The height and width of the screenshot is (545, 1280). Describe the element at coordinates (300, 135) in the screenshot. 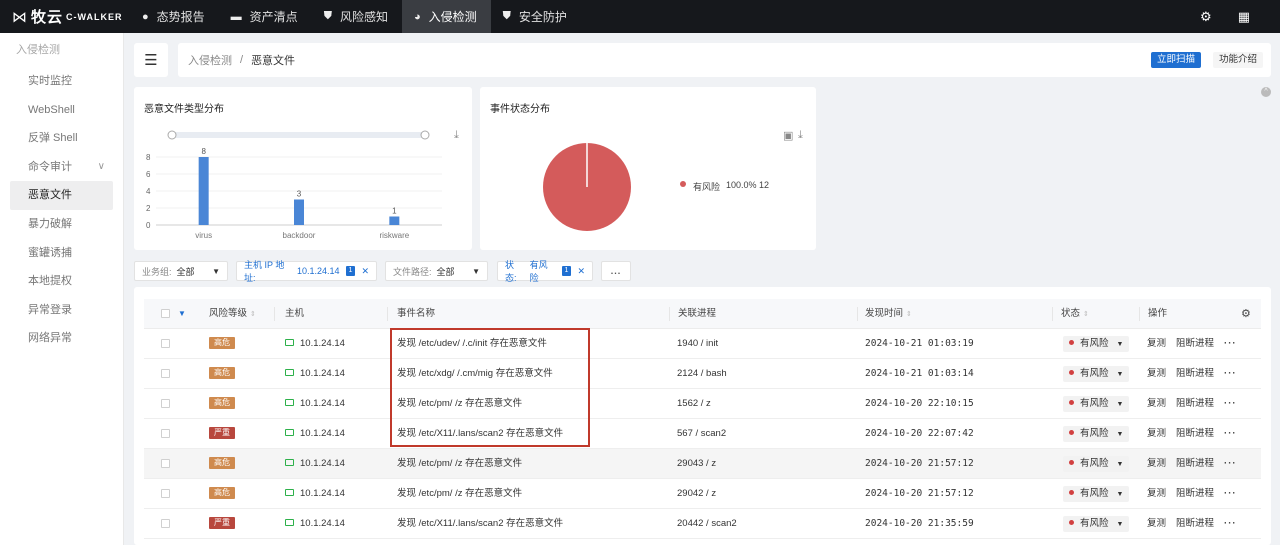

I see `range-slider-track` at that location.